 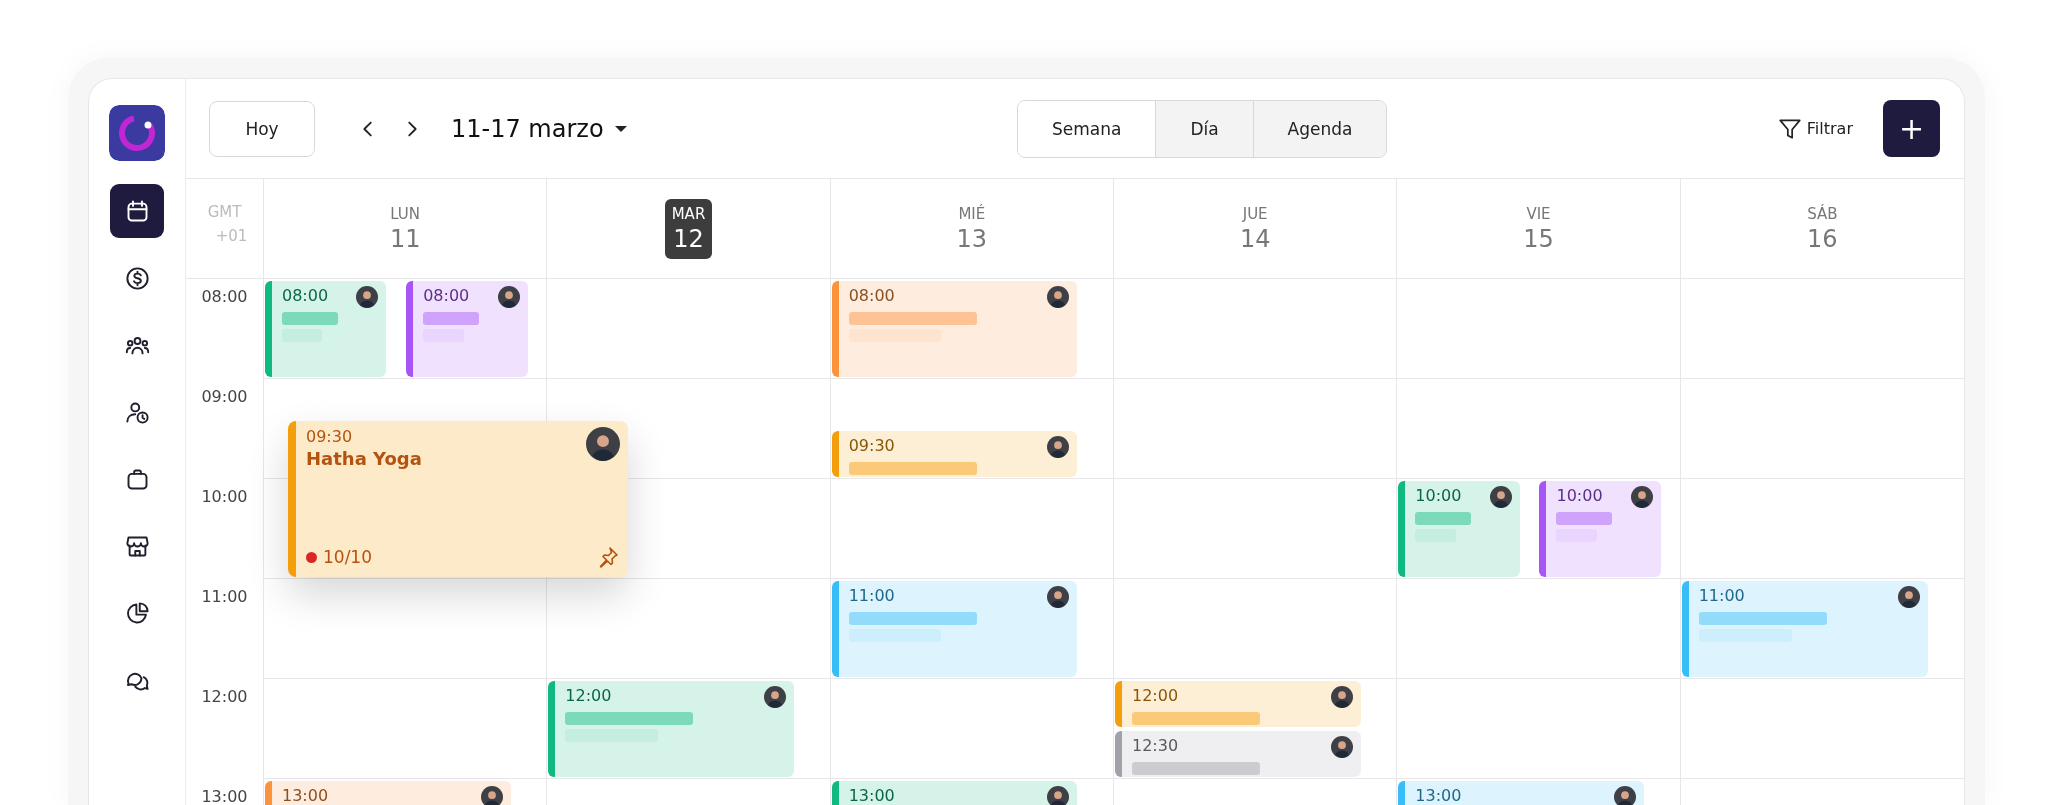 I want to click on event-title: Hatha Yoga, so click(x=364, y=458).